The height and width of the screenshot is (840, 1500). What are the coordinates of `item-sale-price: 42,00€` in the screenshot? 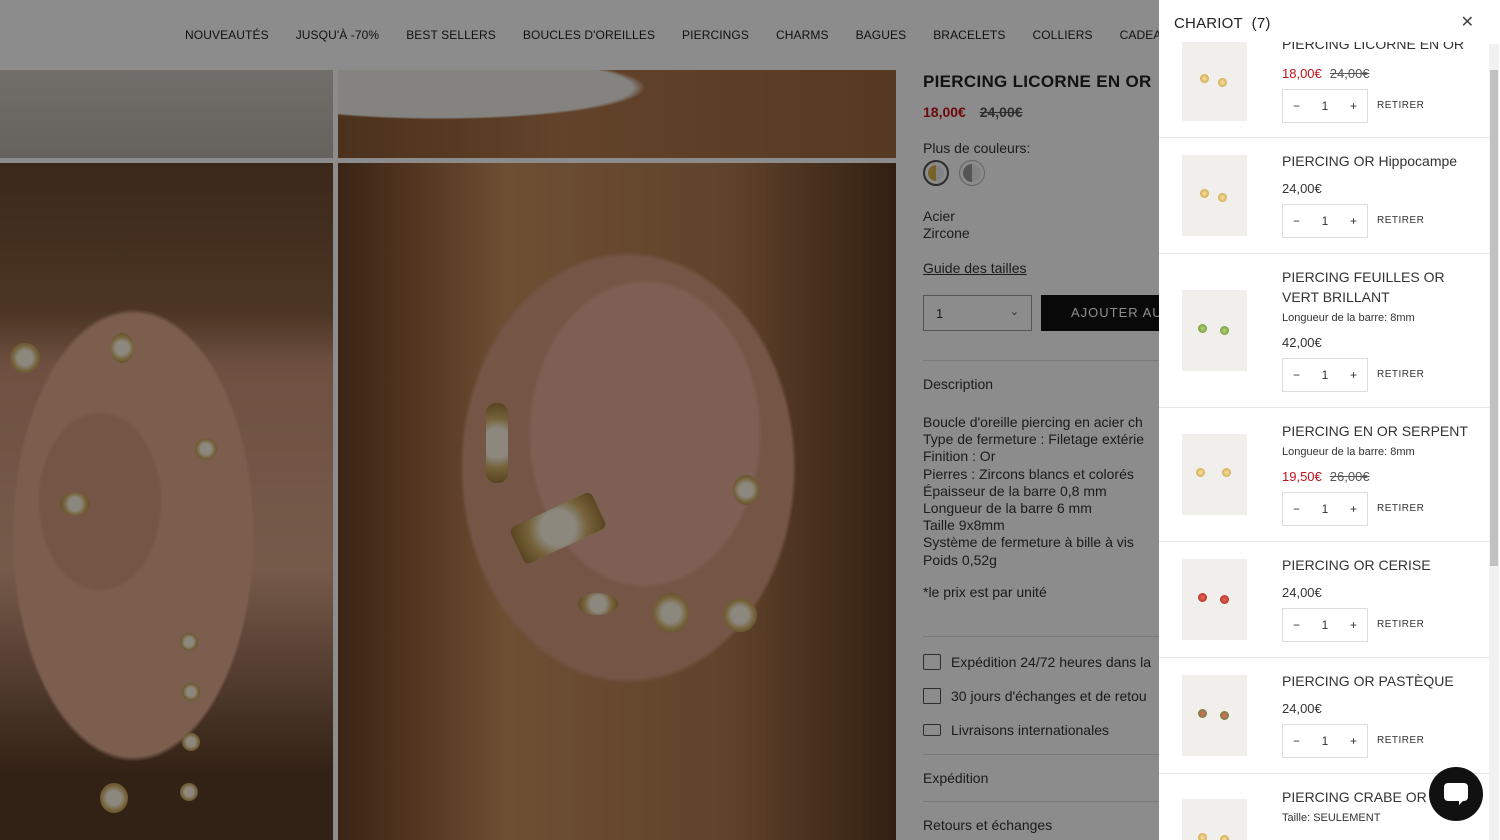 It's located at (1302, 342).